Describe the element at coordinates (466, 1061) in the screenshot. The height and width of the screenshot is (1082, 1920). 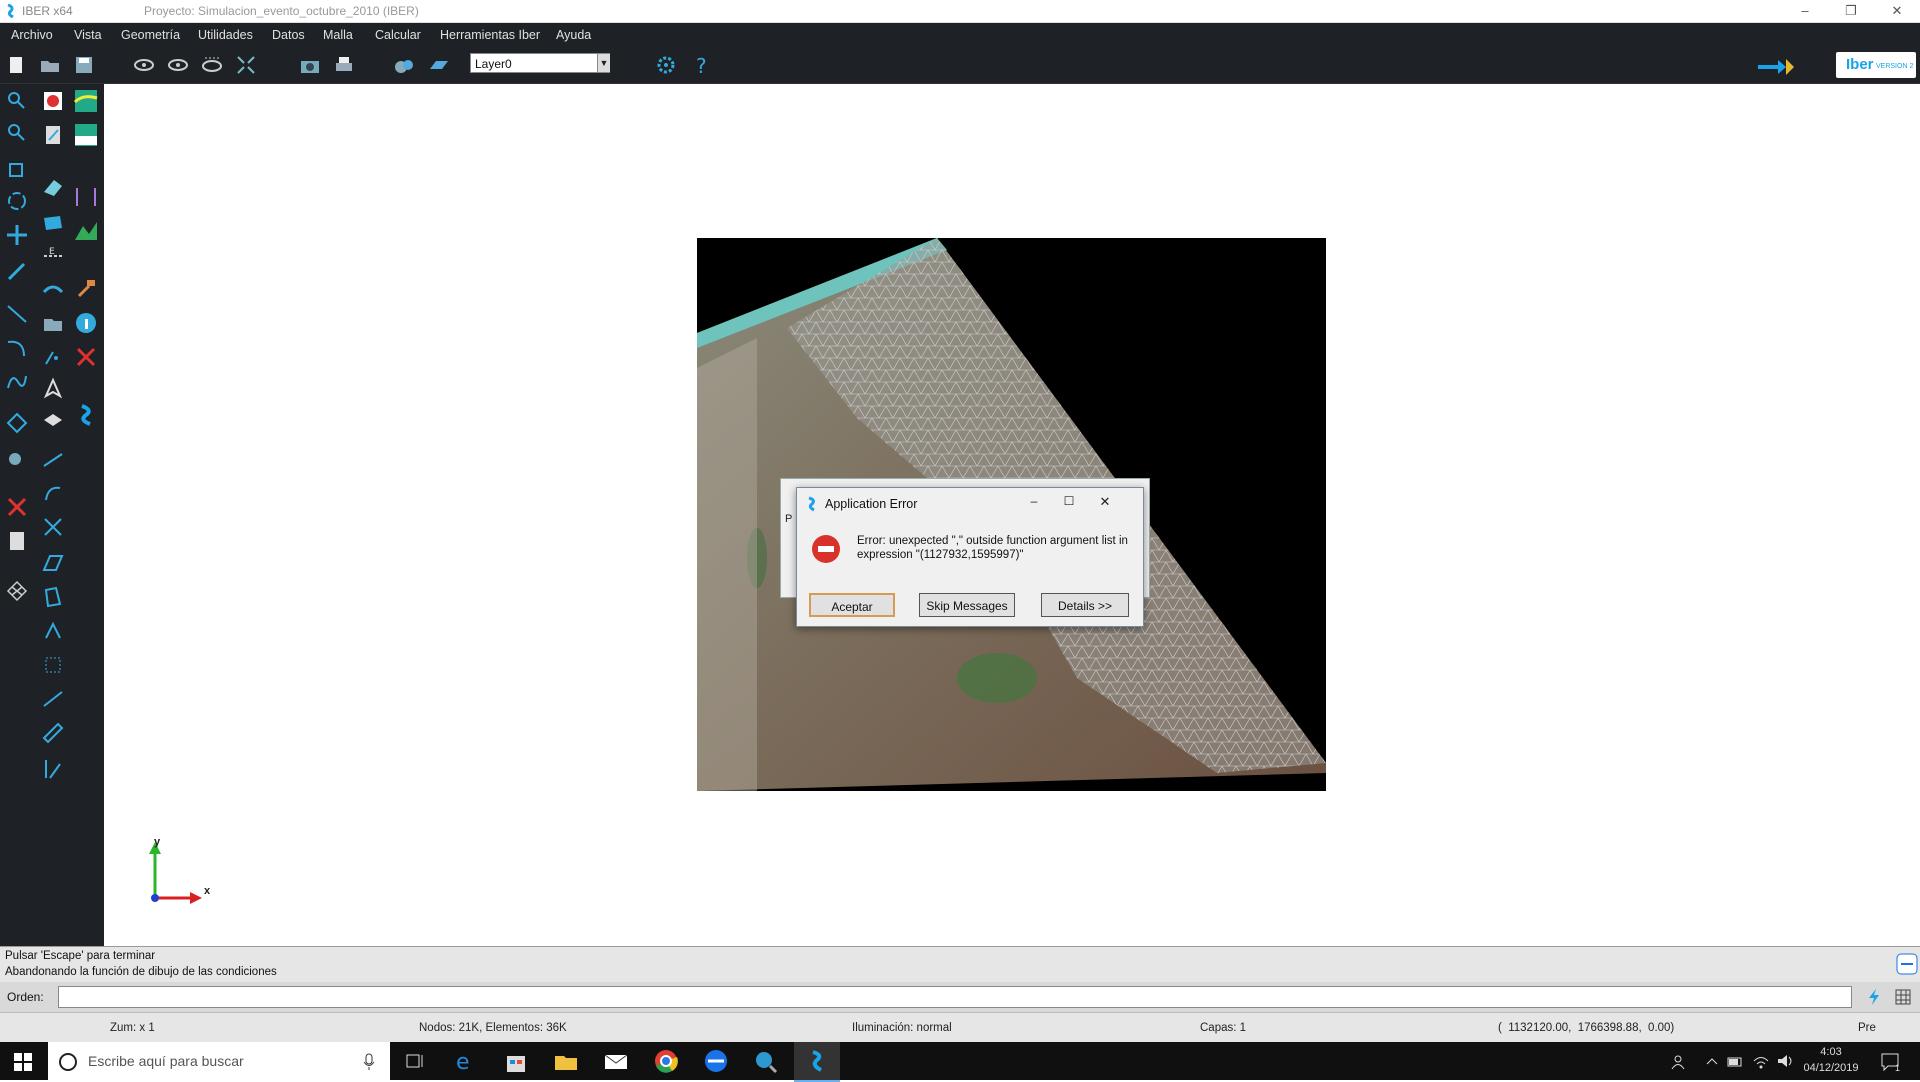
I see `edge-browser-icon: e` at that location.